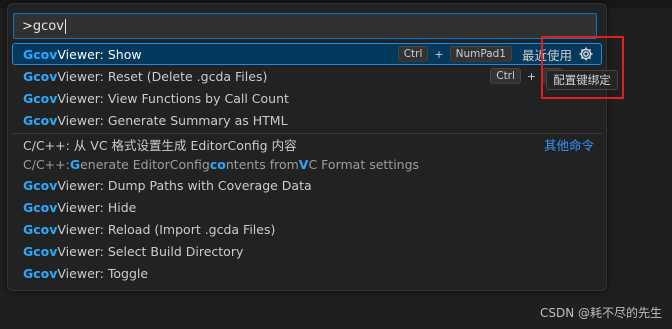 This screenshot has height=329, width=672. What do you see at coordinates (43, 26) in the screenshot?
I see `command-input-text: >gcov` at bounding box center [43, 26].